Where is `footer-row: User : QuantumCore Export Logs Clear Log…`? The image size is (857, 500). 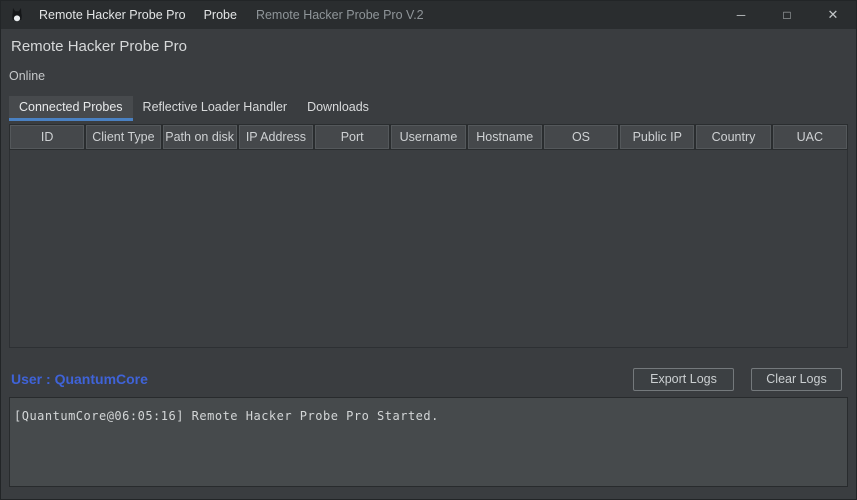 footer-row: User : QuantumCore Export Logs Clear Log… is located at coordinates (428, 379).